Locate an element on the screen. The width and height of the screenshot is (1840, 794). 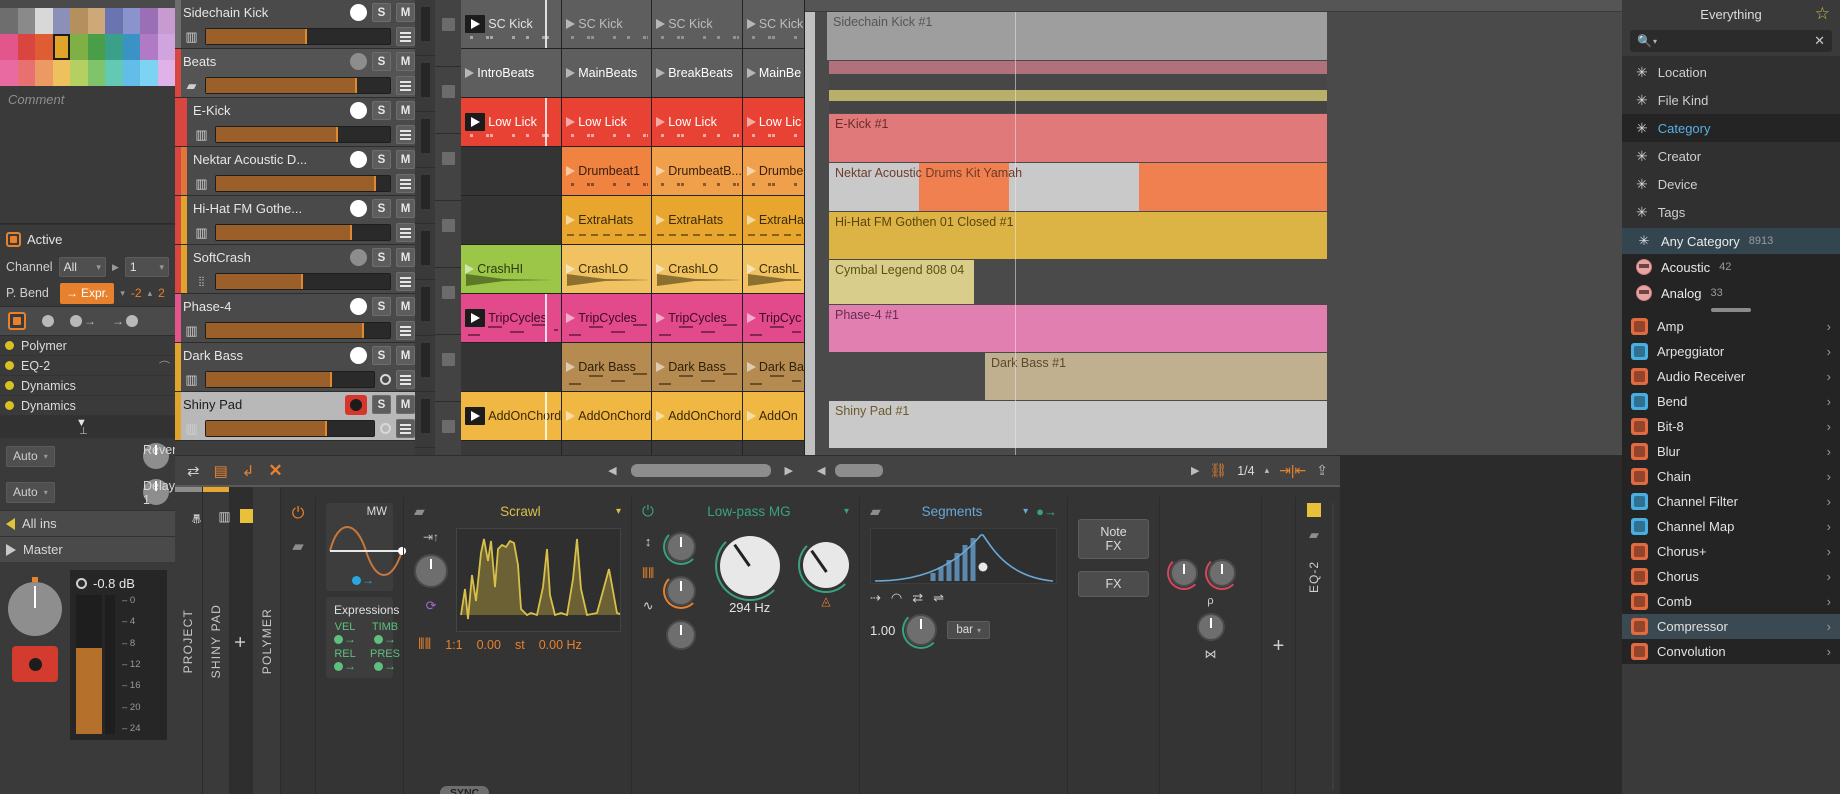
browser-device-comb: Comb › is located at coordinates (1731, 601).